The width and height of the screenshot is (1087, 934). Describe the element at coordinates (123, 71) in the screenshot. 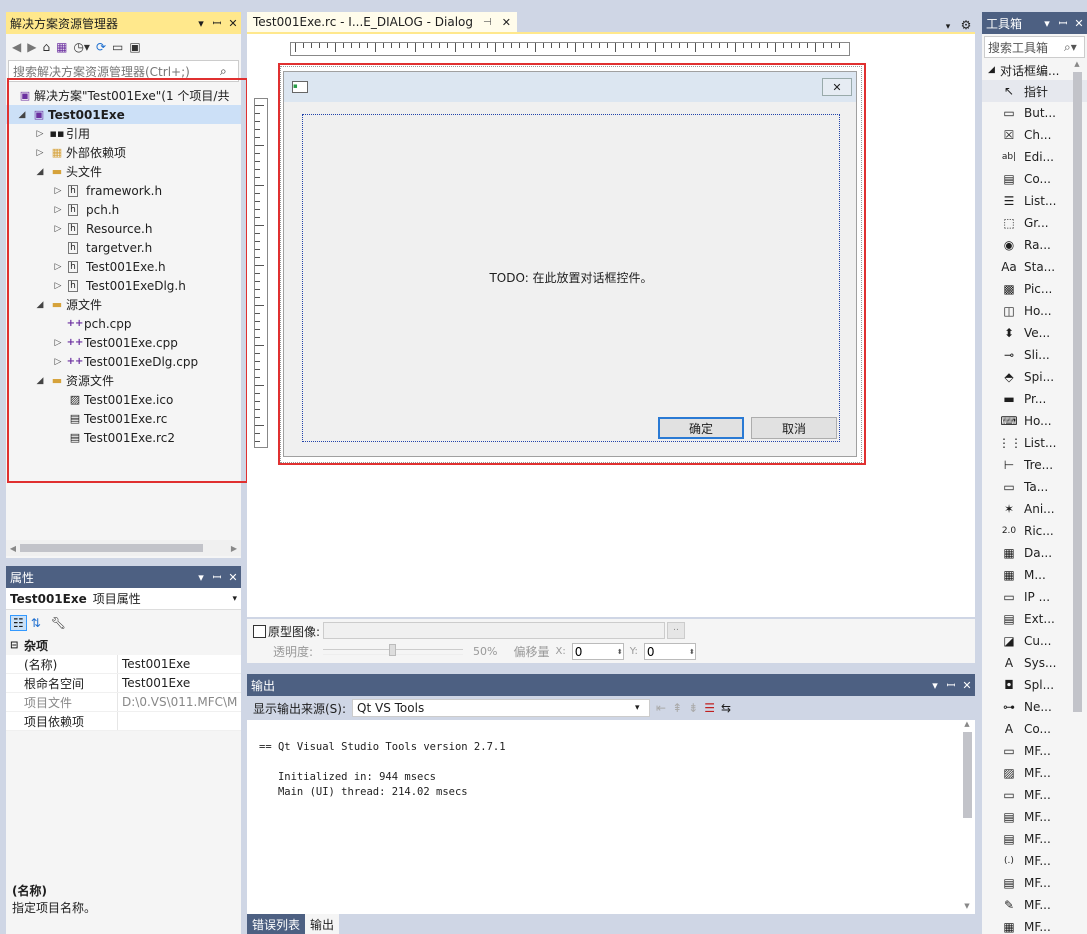

I see `solution-search-box: 搜索解决方案资源管理器(Ctrl+;) ⌕` at that location.